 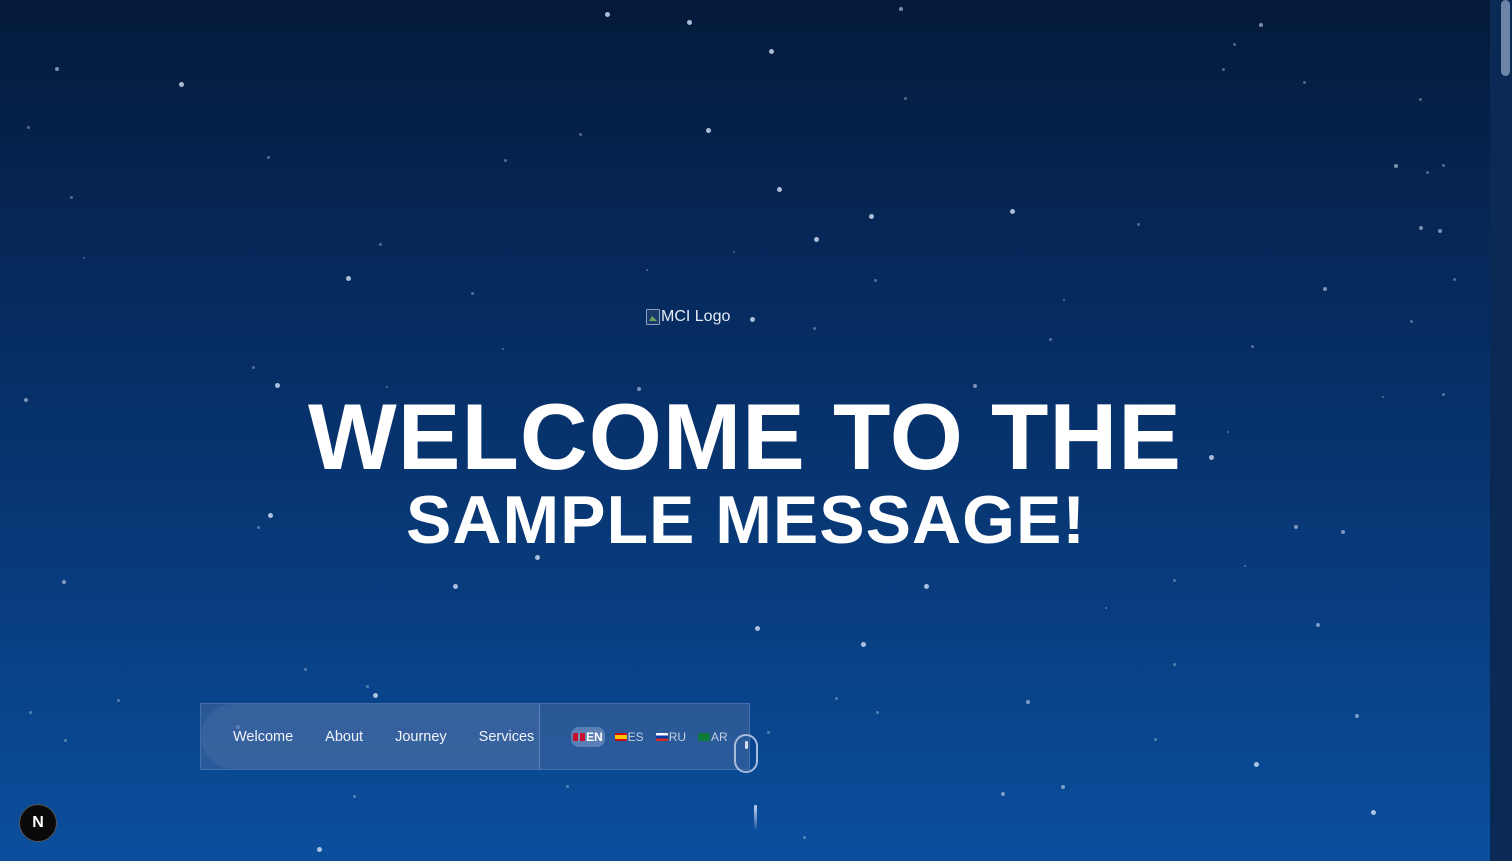 What do you see at coordinates (746, 520) in the screenshot?
I see `hero-title-line-2: SAMPLE MESSAGE!` at bounding box center [746, 520].